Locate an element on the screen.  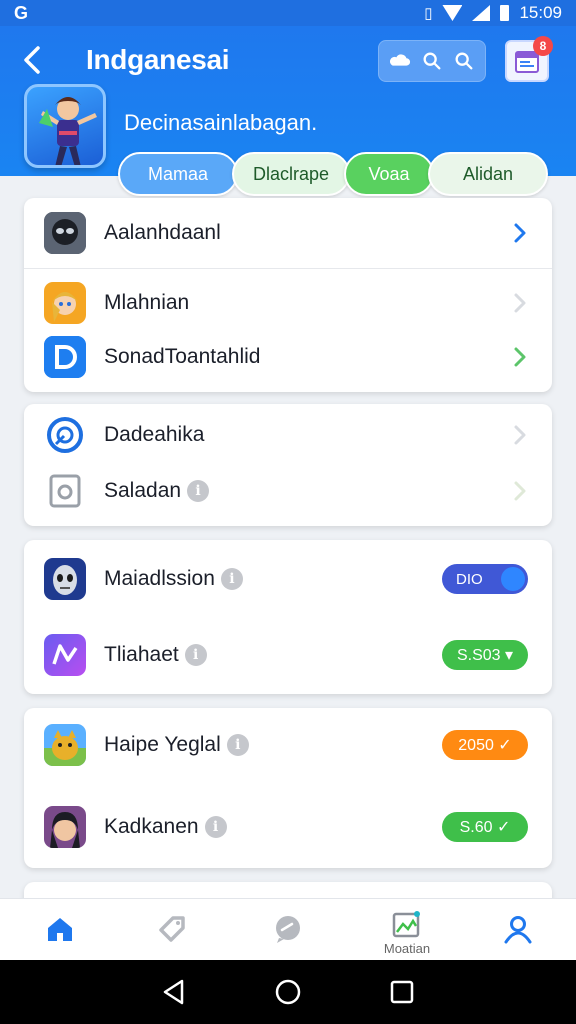
list-item: Haipe Yeglal i 2050 ✓ is located at coordinates (288, 745).